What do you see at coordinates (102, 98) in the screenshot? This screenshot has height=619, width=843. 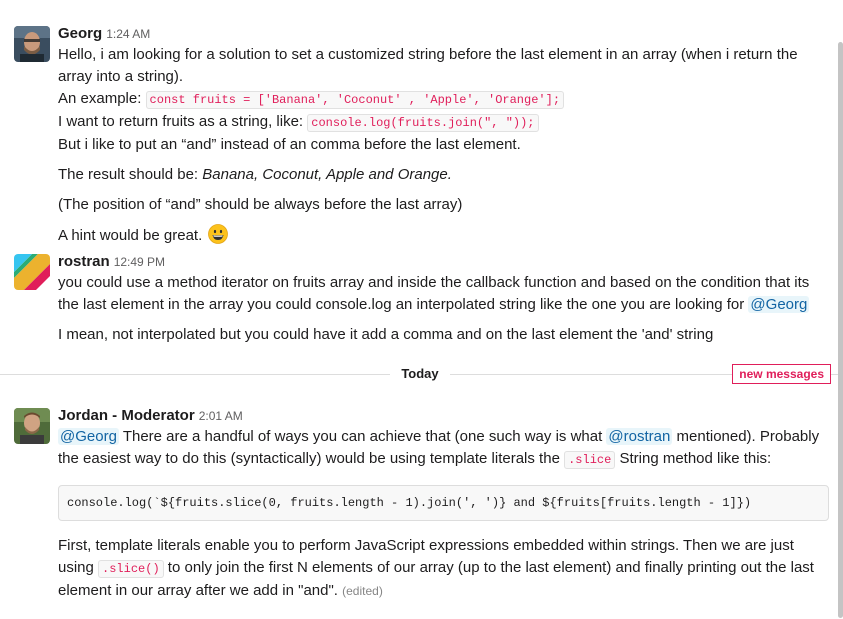 I see `text-label: An example:` at bounding box center [102, 98].